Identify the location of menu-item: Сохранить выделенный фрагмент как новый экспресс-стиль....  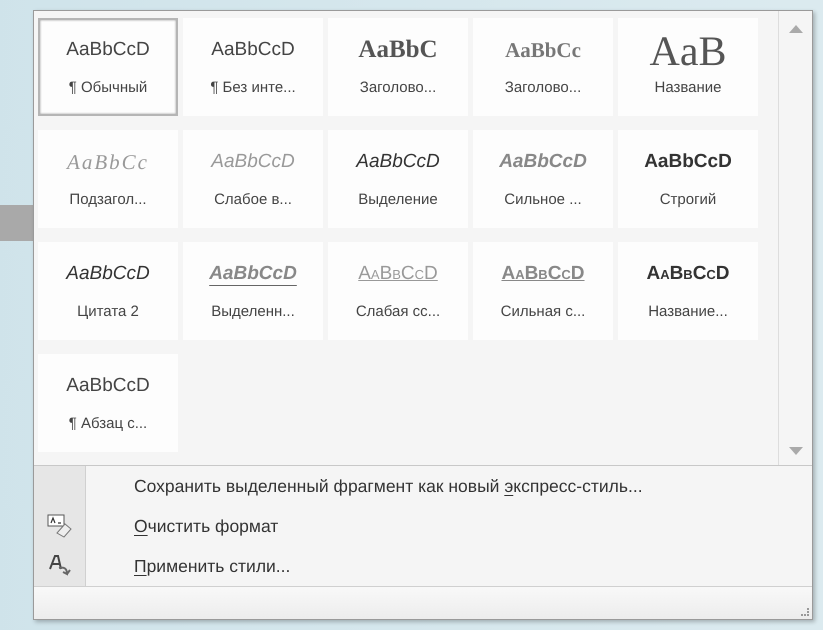
(388, 486).